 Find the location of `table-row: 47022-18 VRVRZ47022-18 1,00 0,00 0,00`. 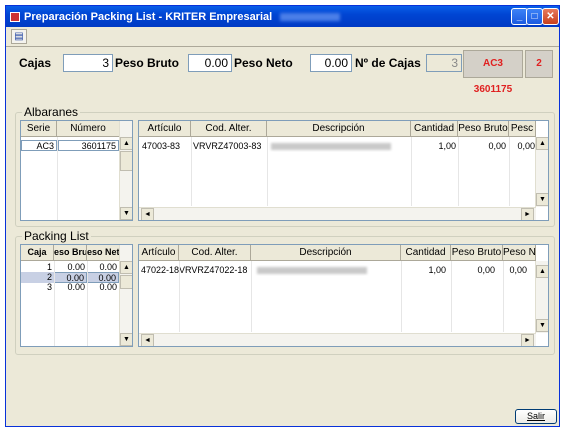

table-row: 47022-18 VRVRZ47022-18 1,00 0,00 0,00 is located at coordinates (337, 270).